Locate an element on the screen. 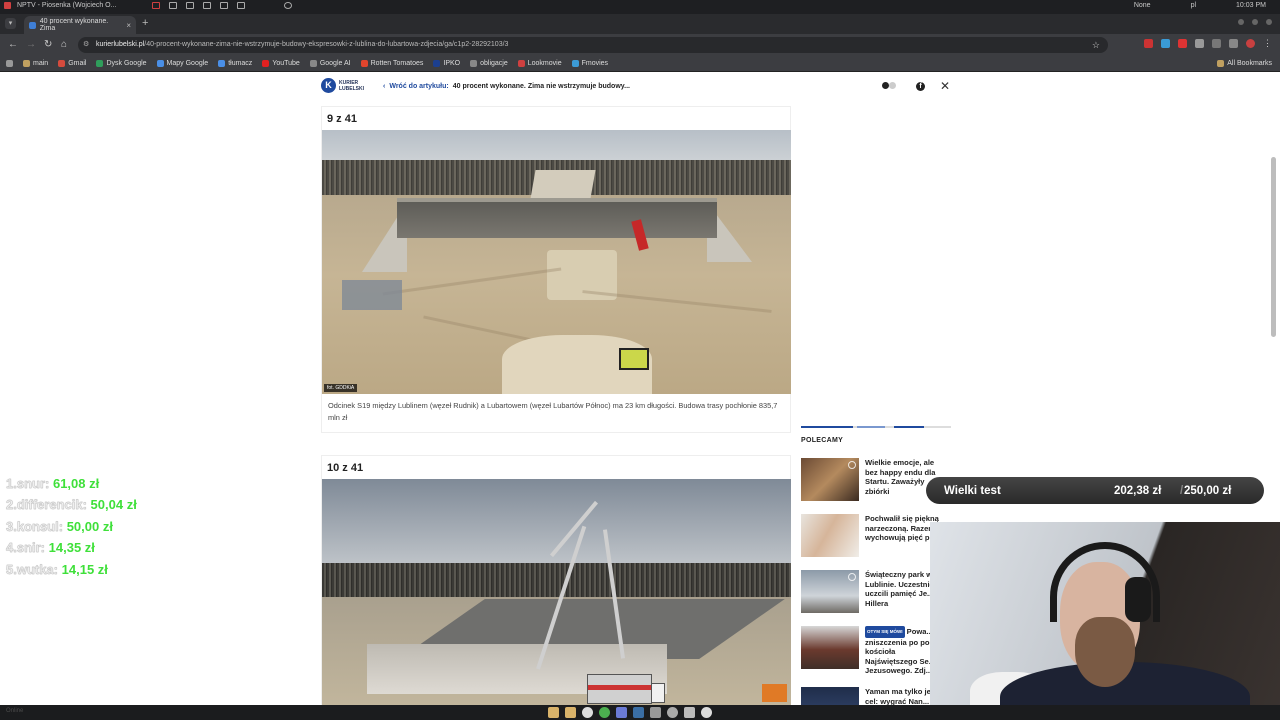 The image size is (1280, 720). reload-icon: ↻ is located at coordinates (48, 44).